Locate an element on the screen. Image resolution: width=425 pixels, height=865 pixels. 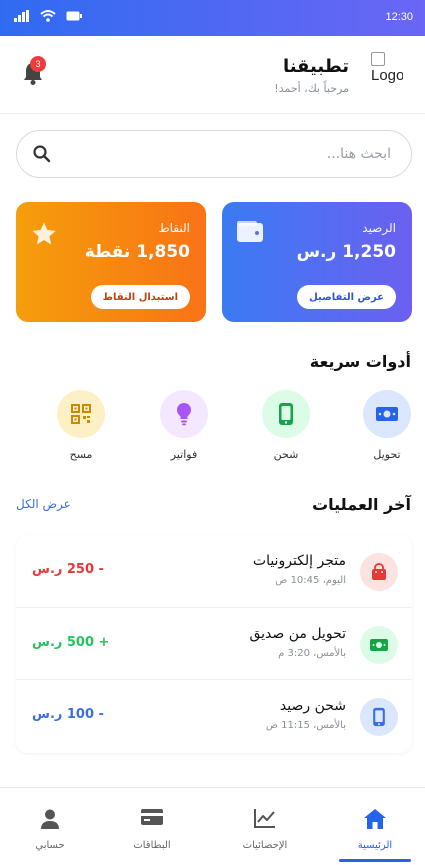
welcome-message: مرحباً بك، أحمد! is located at coordinates (311, 88).